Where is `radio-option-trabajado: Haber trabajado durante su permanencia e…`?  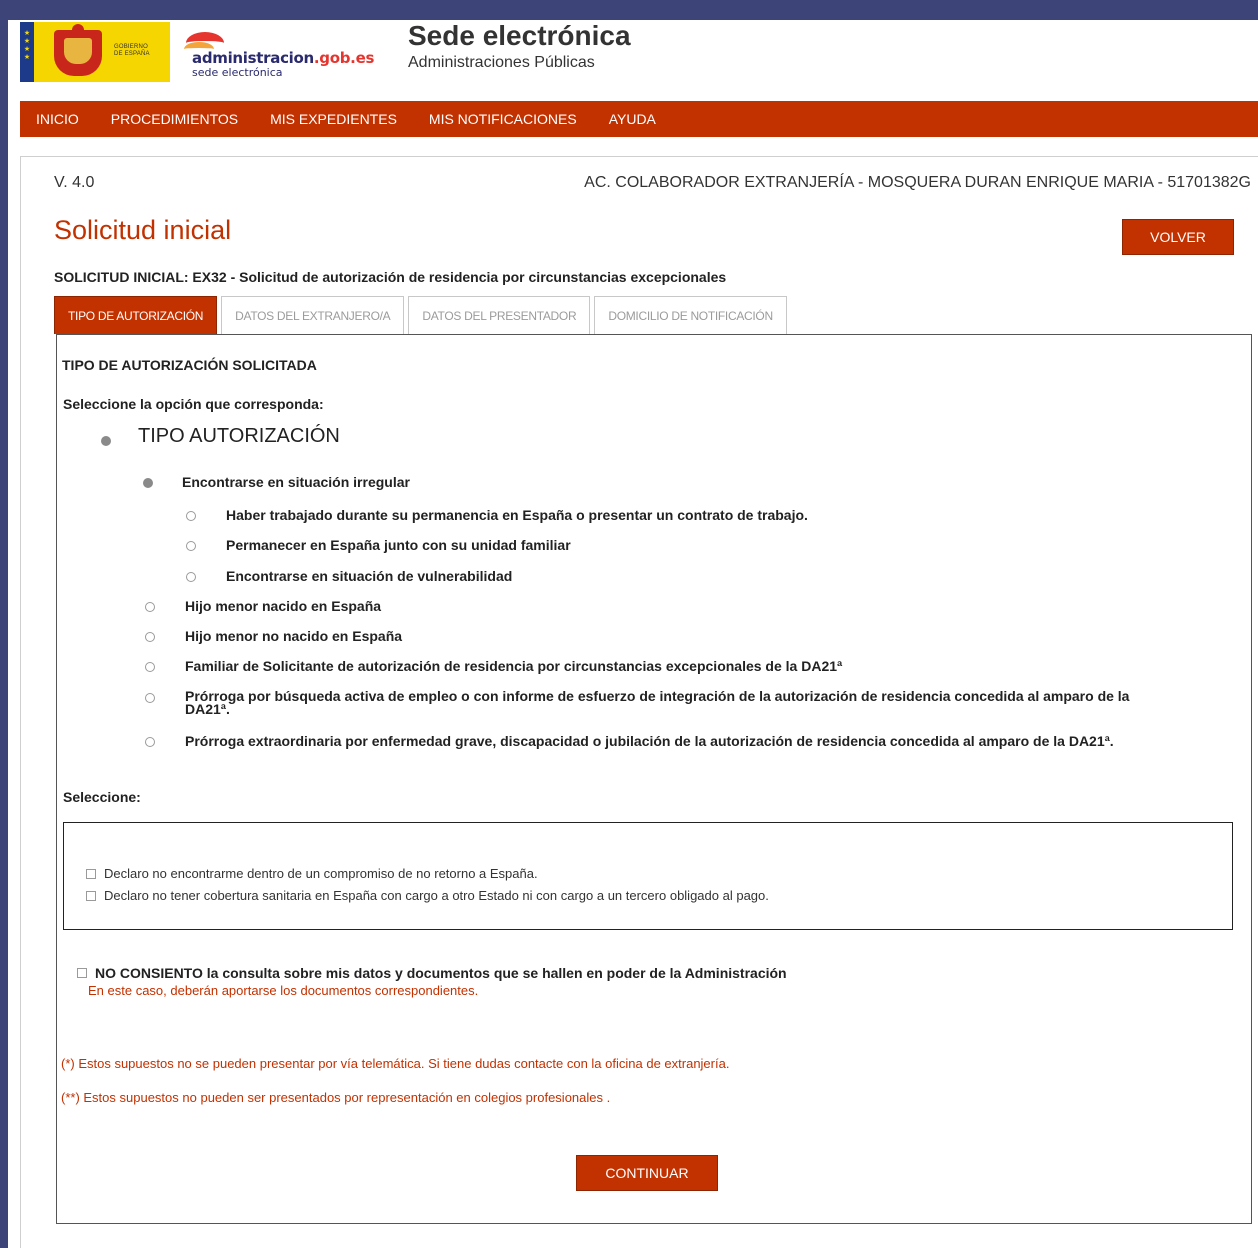 radio-option-trabajado: Haber trabajado durante su permanencia e… is located at coordinates (497, 515).